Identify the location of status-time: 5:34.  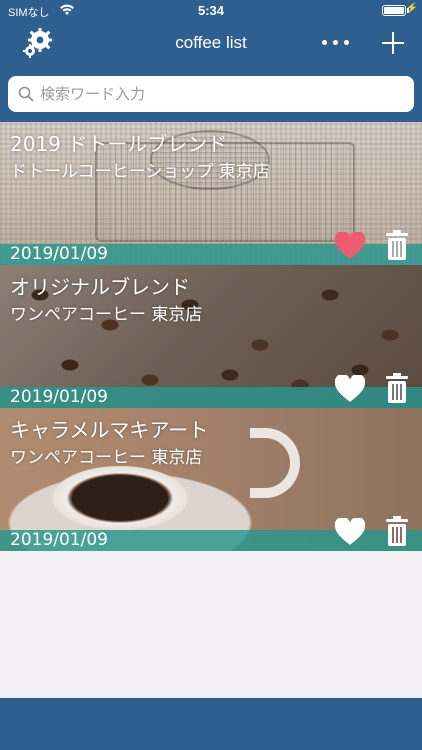
(211, 10).